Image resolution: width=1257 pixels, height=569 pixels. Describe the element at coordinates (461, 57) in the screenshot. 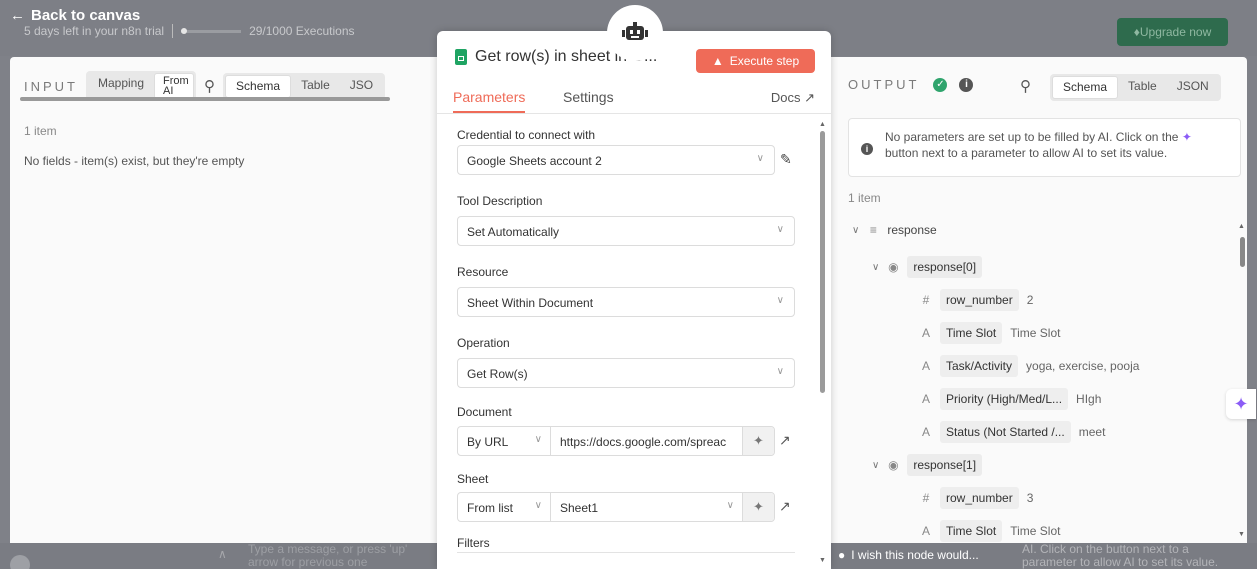

I see `google-sheets-icon` at that location.